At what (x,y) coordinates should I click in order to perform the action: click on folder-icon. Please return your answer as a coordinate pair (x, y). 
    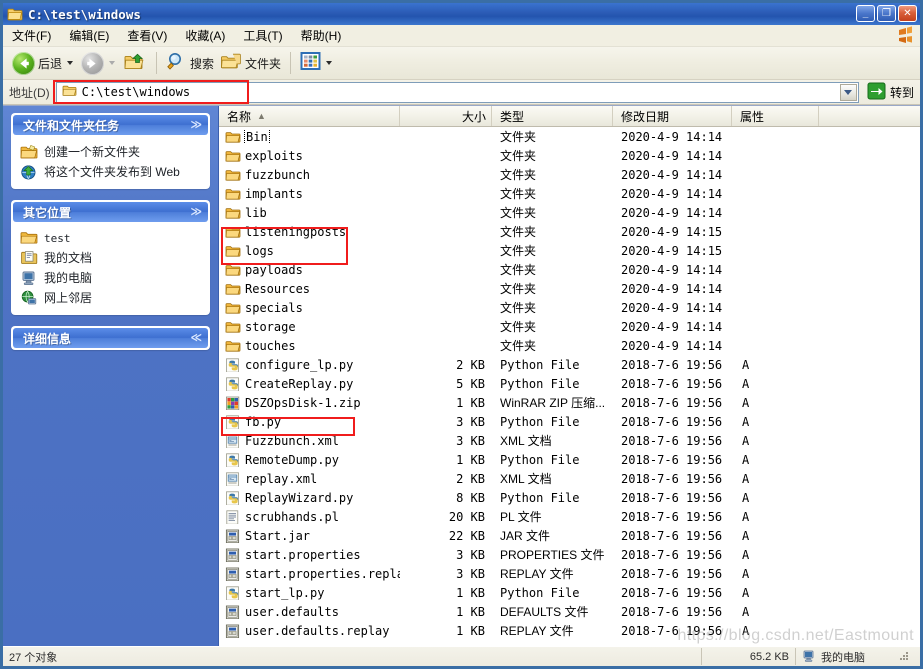
    Looking at the image, I should click on (29, 238).